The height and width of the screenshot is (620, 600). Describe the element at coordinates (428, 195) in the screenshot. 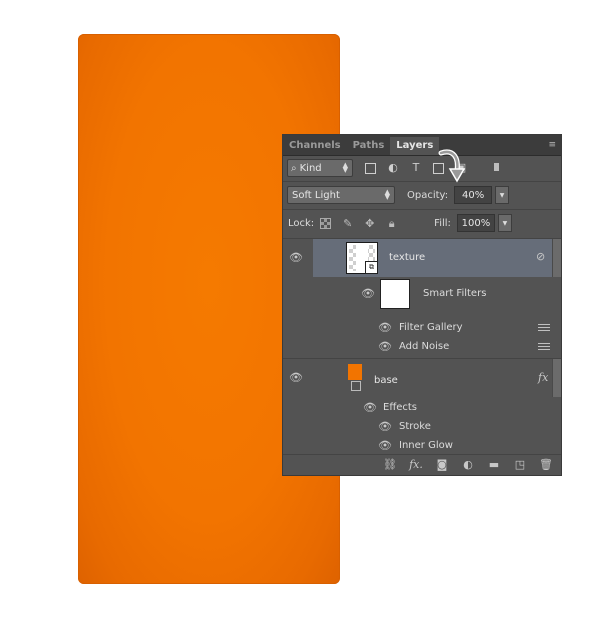

I see `opacity-label: Opacity:` at that location.